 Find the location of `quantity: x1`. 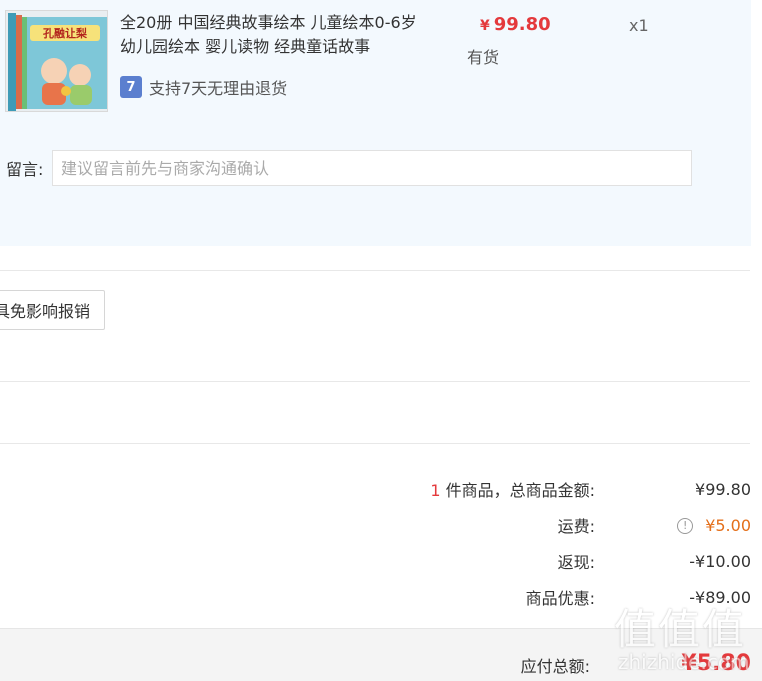

quantity: x1 is located at coordinates (639, 25).